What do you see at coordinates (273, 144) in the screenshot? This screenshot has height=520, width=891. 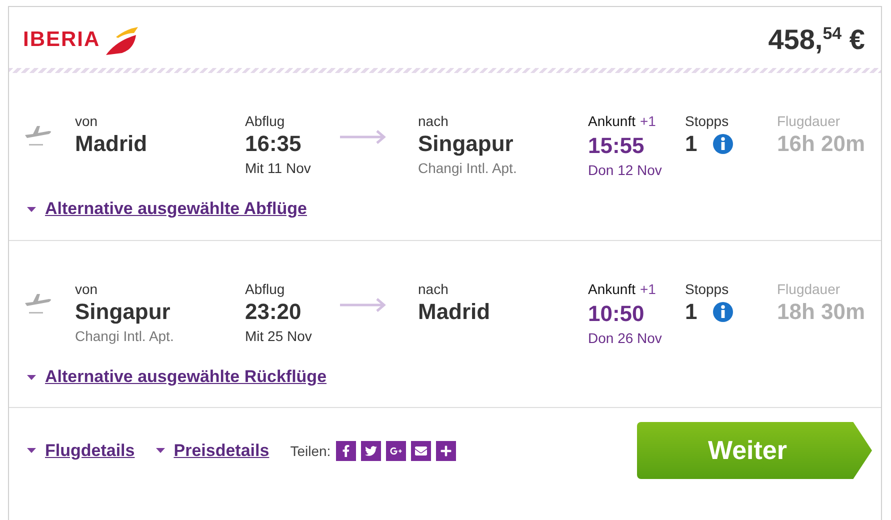 I see `departure-time: 16:35` at bounding box center [273, 144].